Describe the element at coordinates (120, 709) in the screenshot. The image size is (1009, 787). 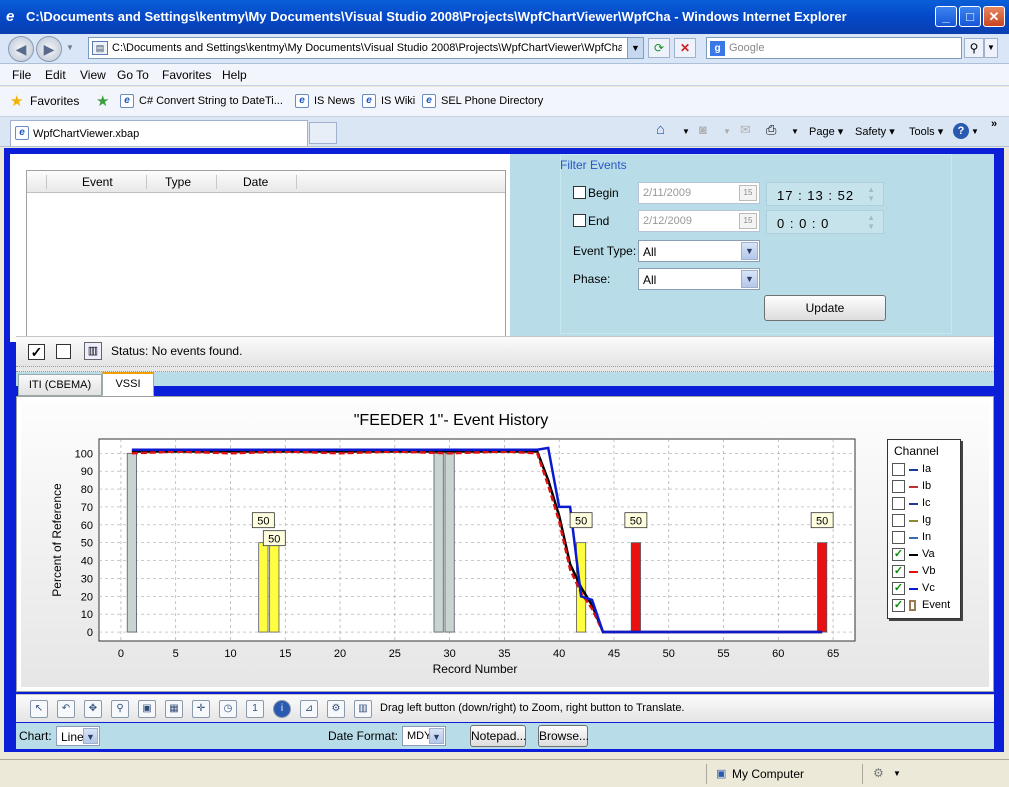
I see `zoom-icon: ⚲` at that location.